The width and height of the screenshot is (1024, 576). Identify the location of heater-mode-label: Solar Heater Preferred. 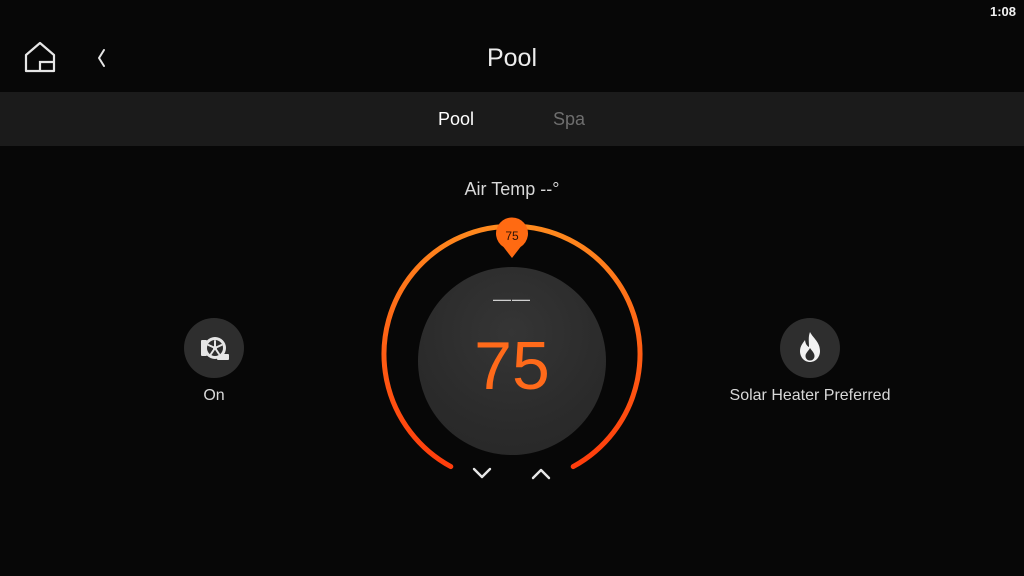
(810, 395).